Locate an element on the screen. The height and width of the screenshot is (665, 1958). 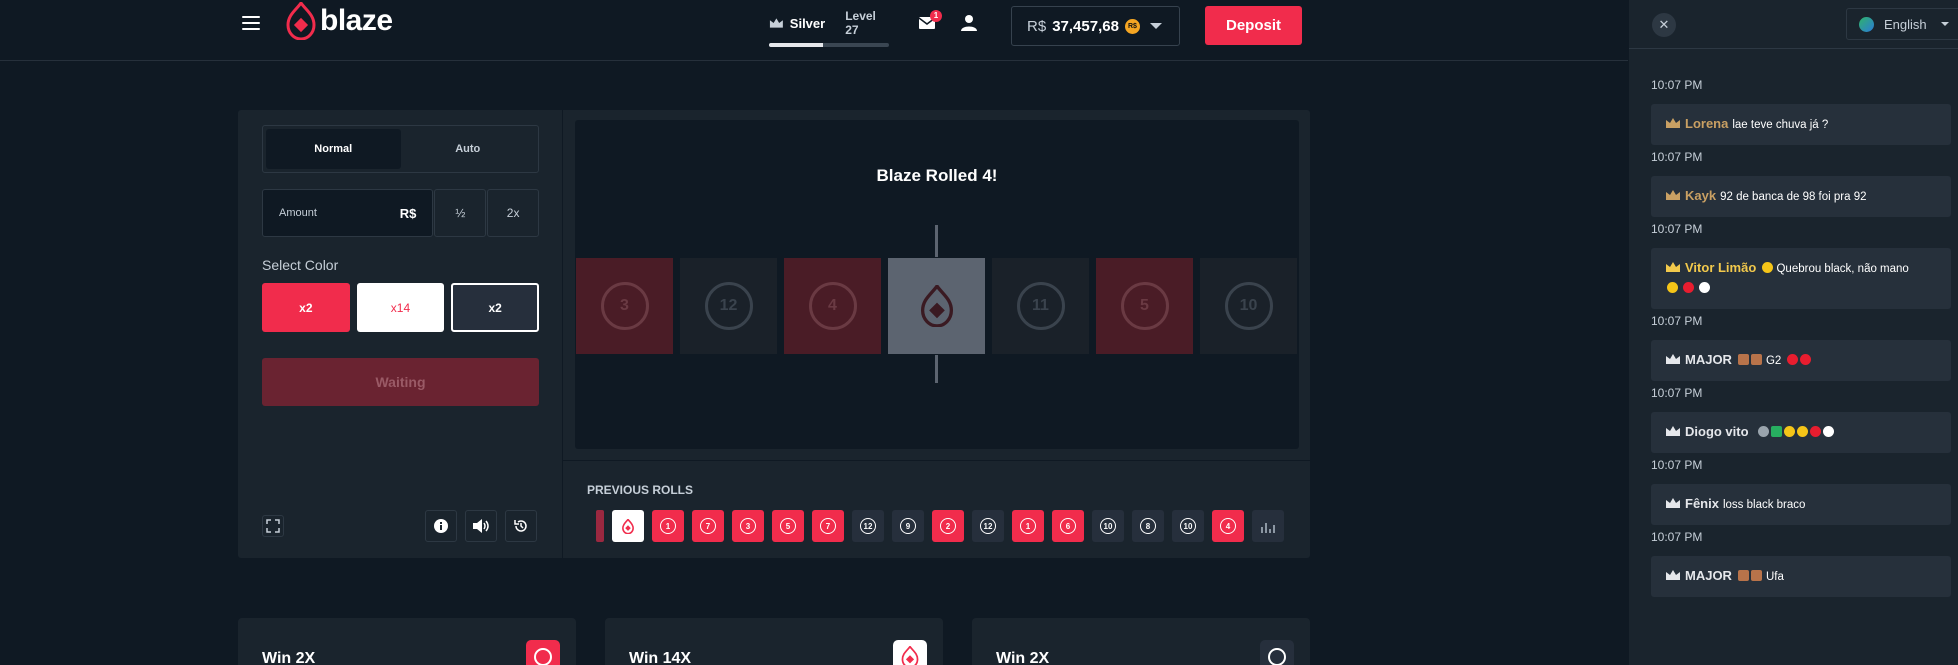
bet-white-button: x14 is located at coordinates (400, 307).